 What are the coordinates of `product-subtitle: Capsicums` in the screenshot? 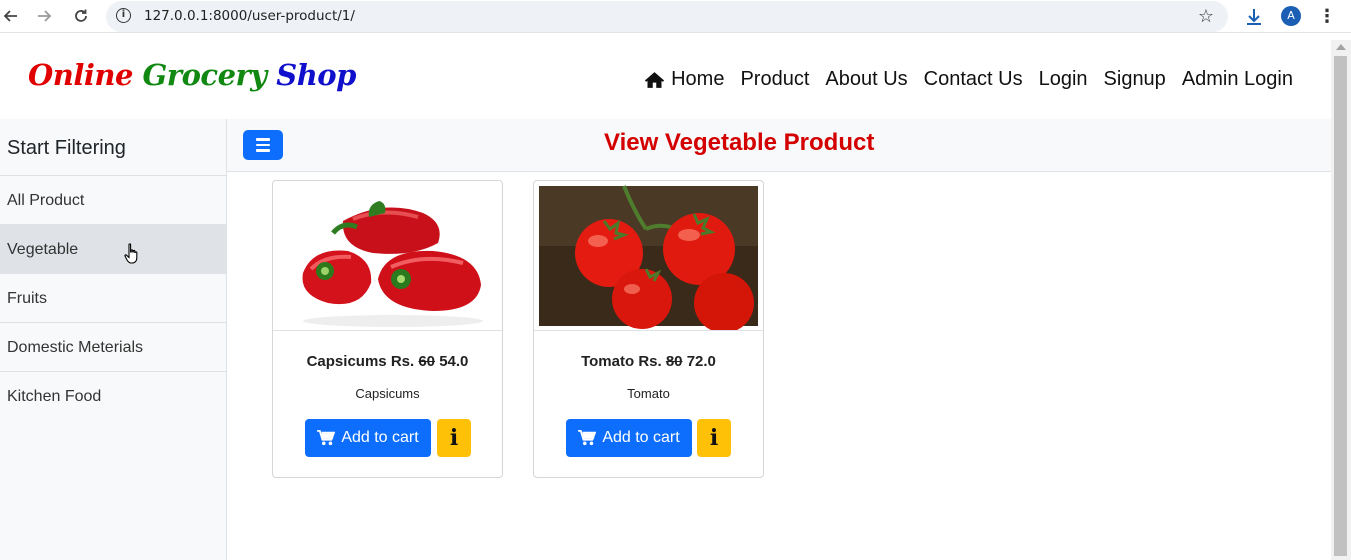 It's located at (387, 393).